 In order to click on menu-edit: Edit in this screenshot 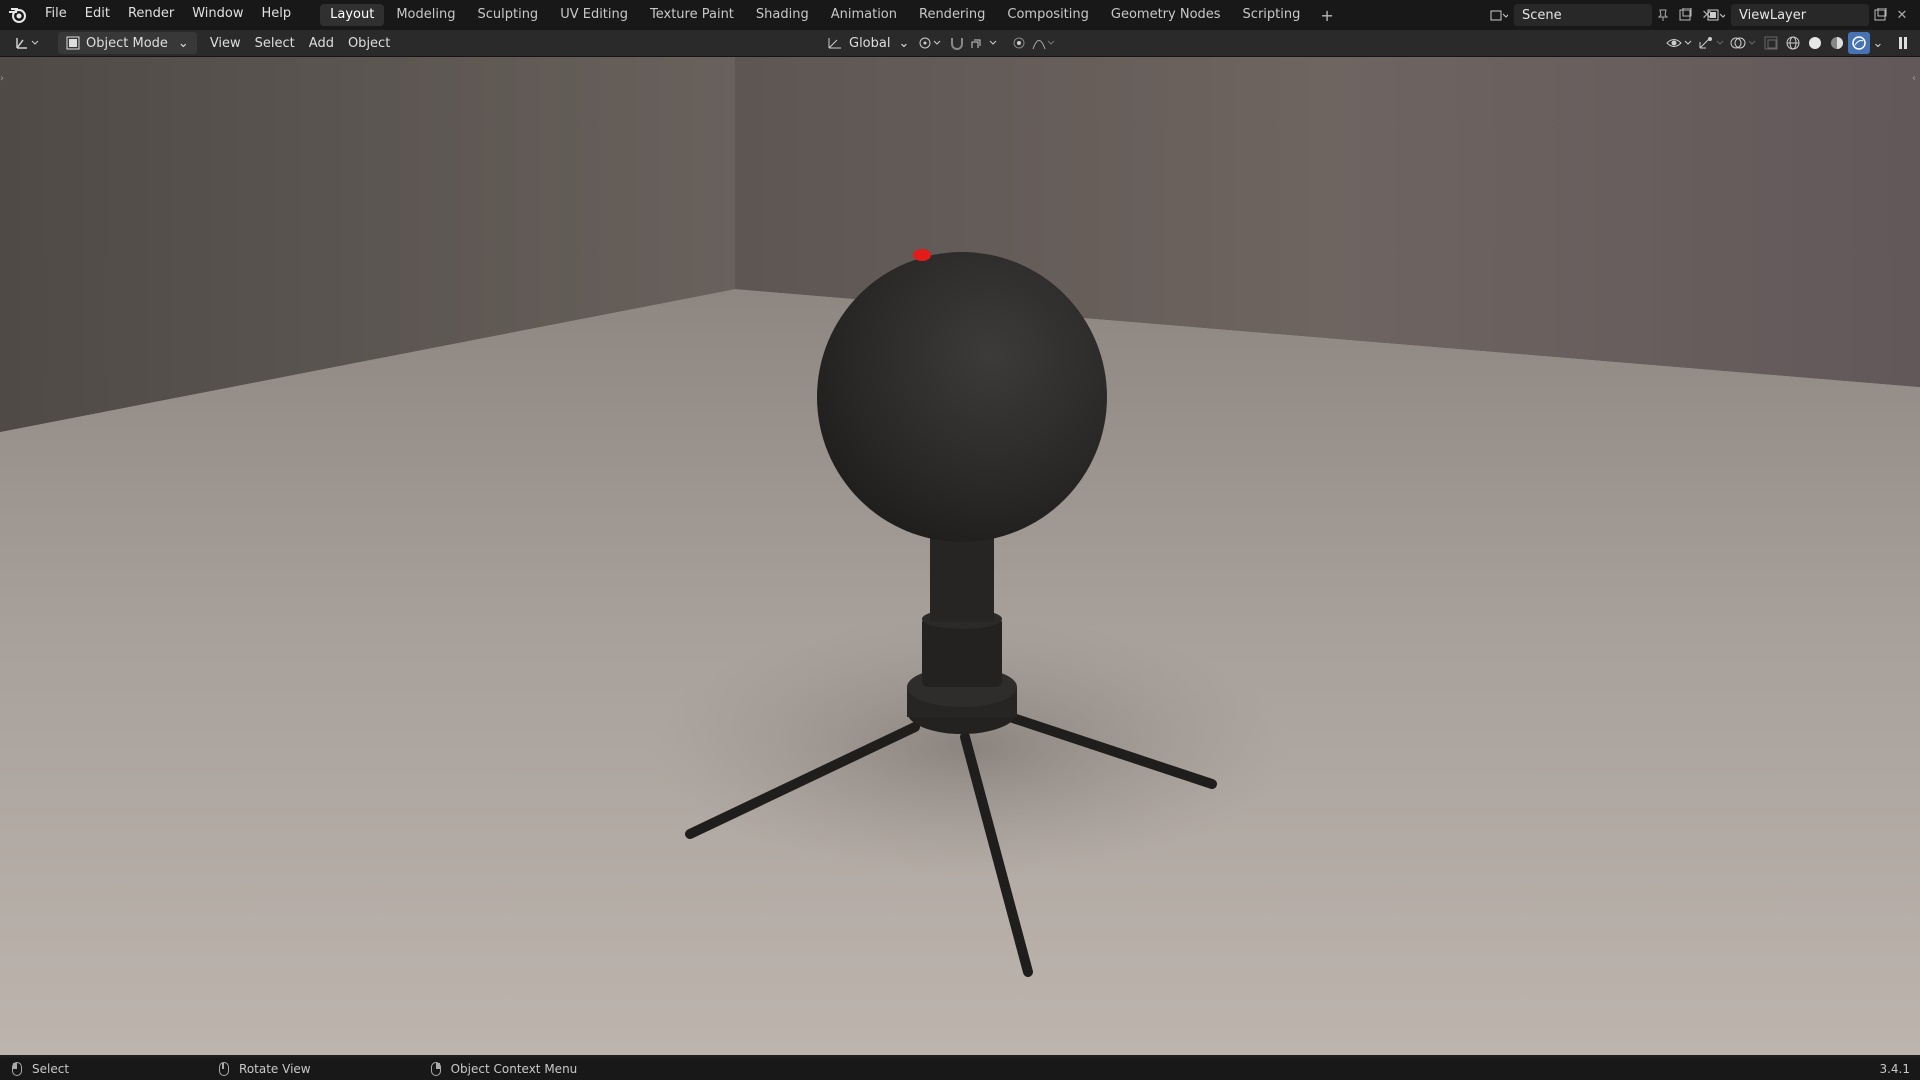, I will do `click(97, 15)`.